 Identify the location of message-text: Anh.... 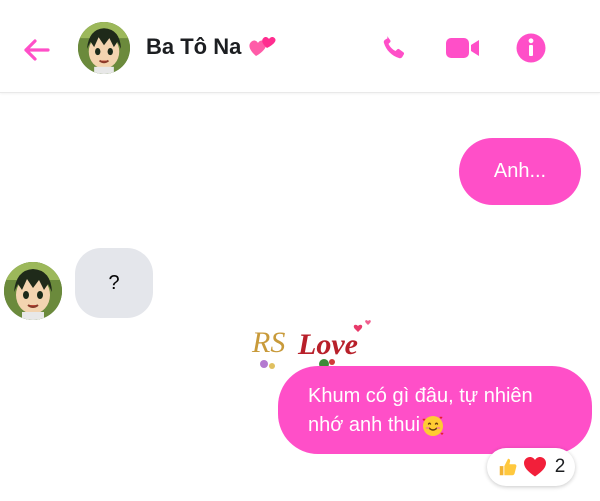
(520, 171).